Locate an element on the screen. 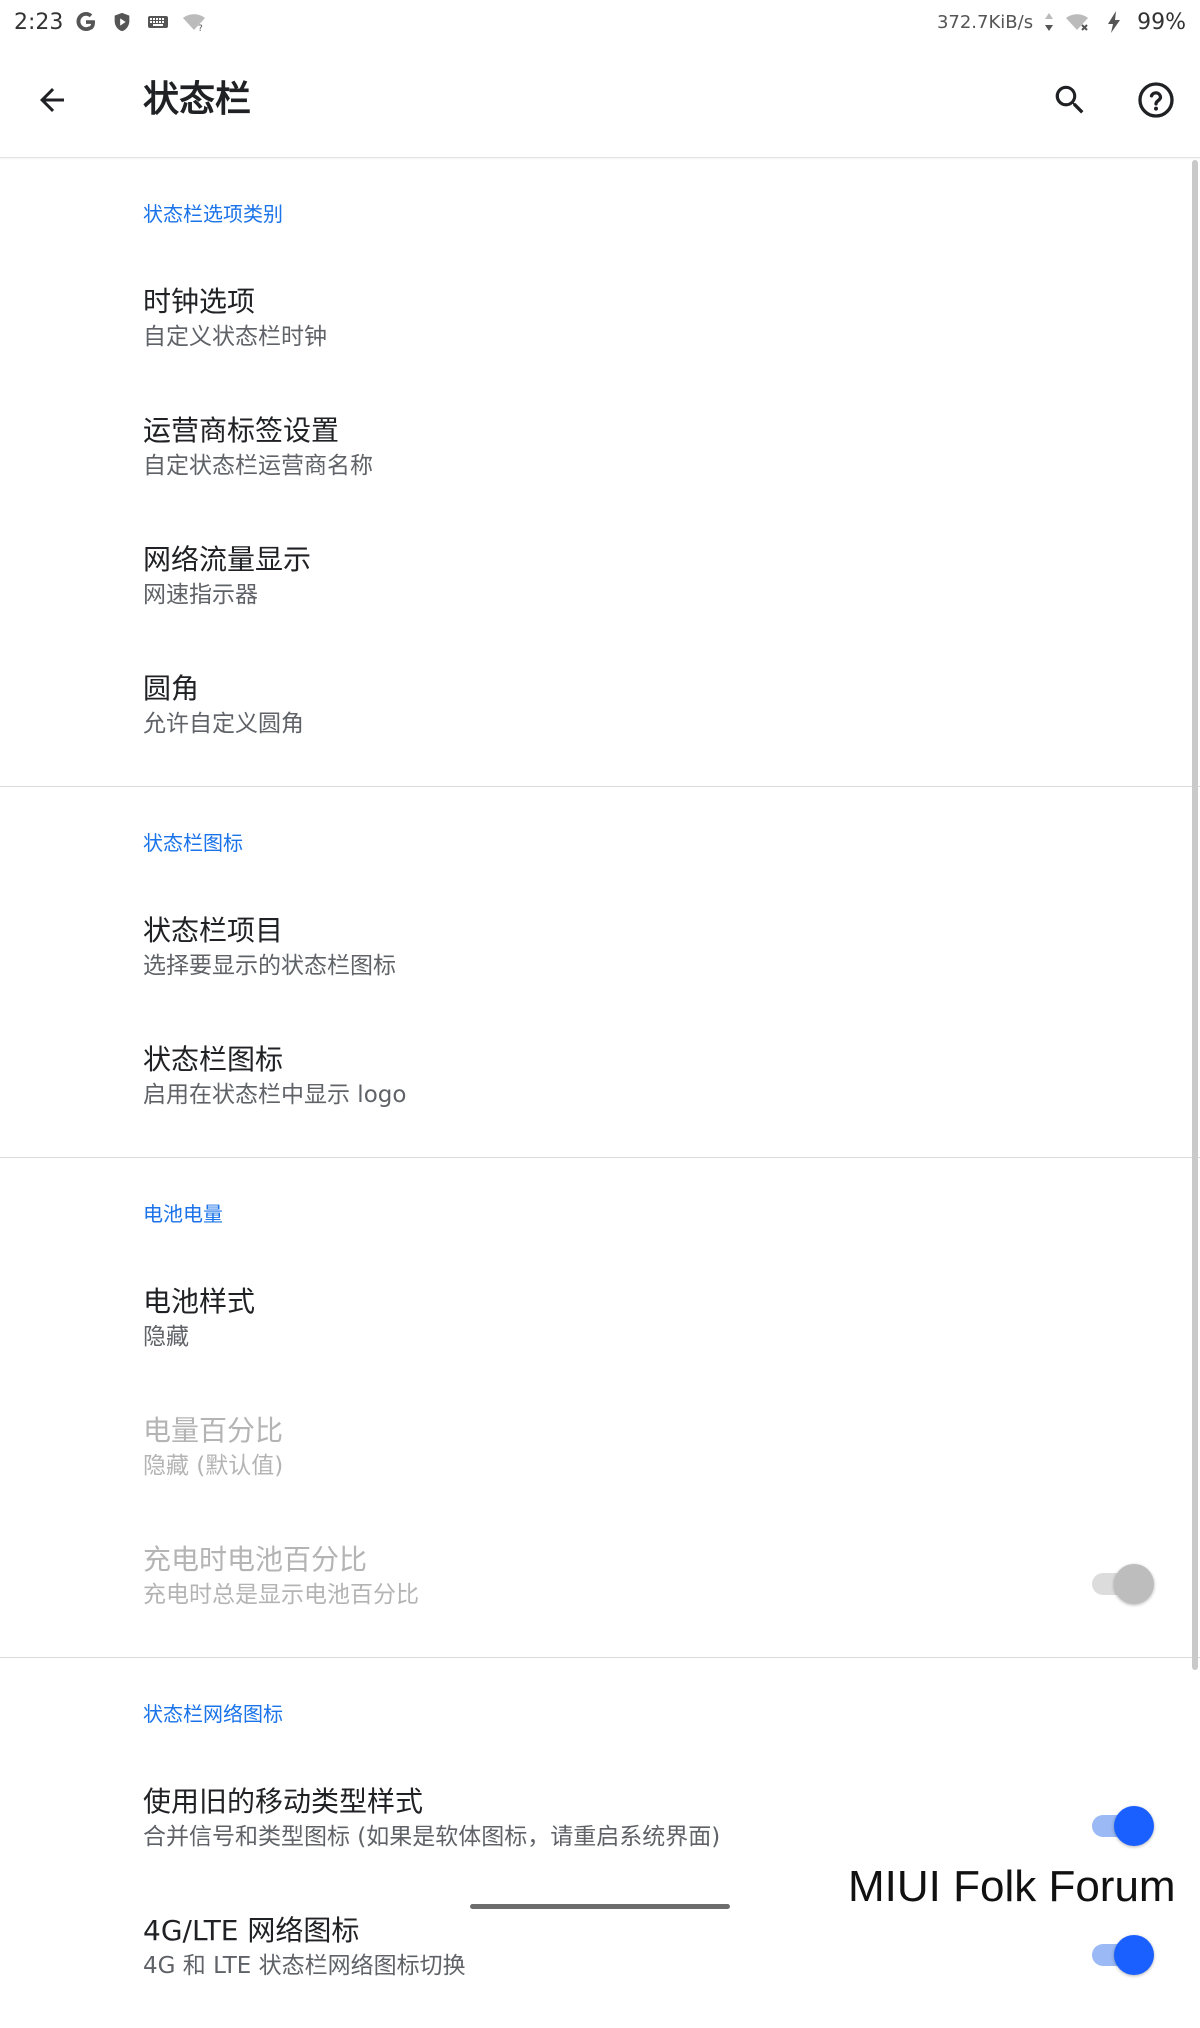 Image resolution: width=1200 pixels, height=2028 pixels. section-header-icons: 状态栏图标 is located at coordinates (193, 843).